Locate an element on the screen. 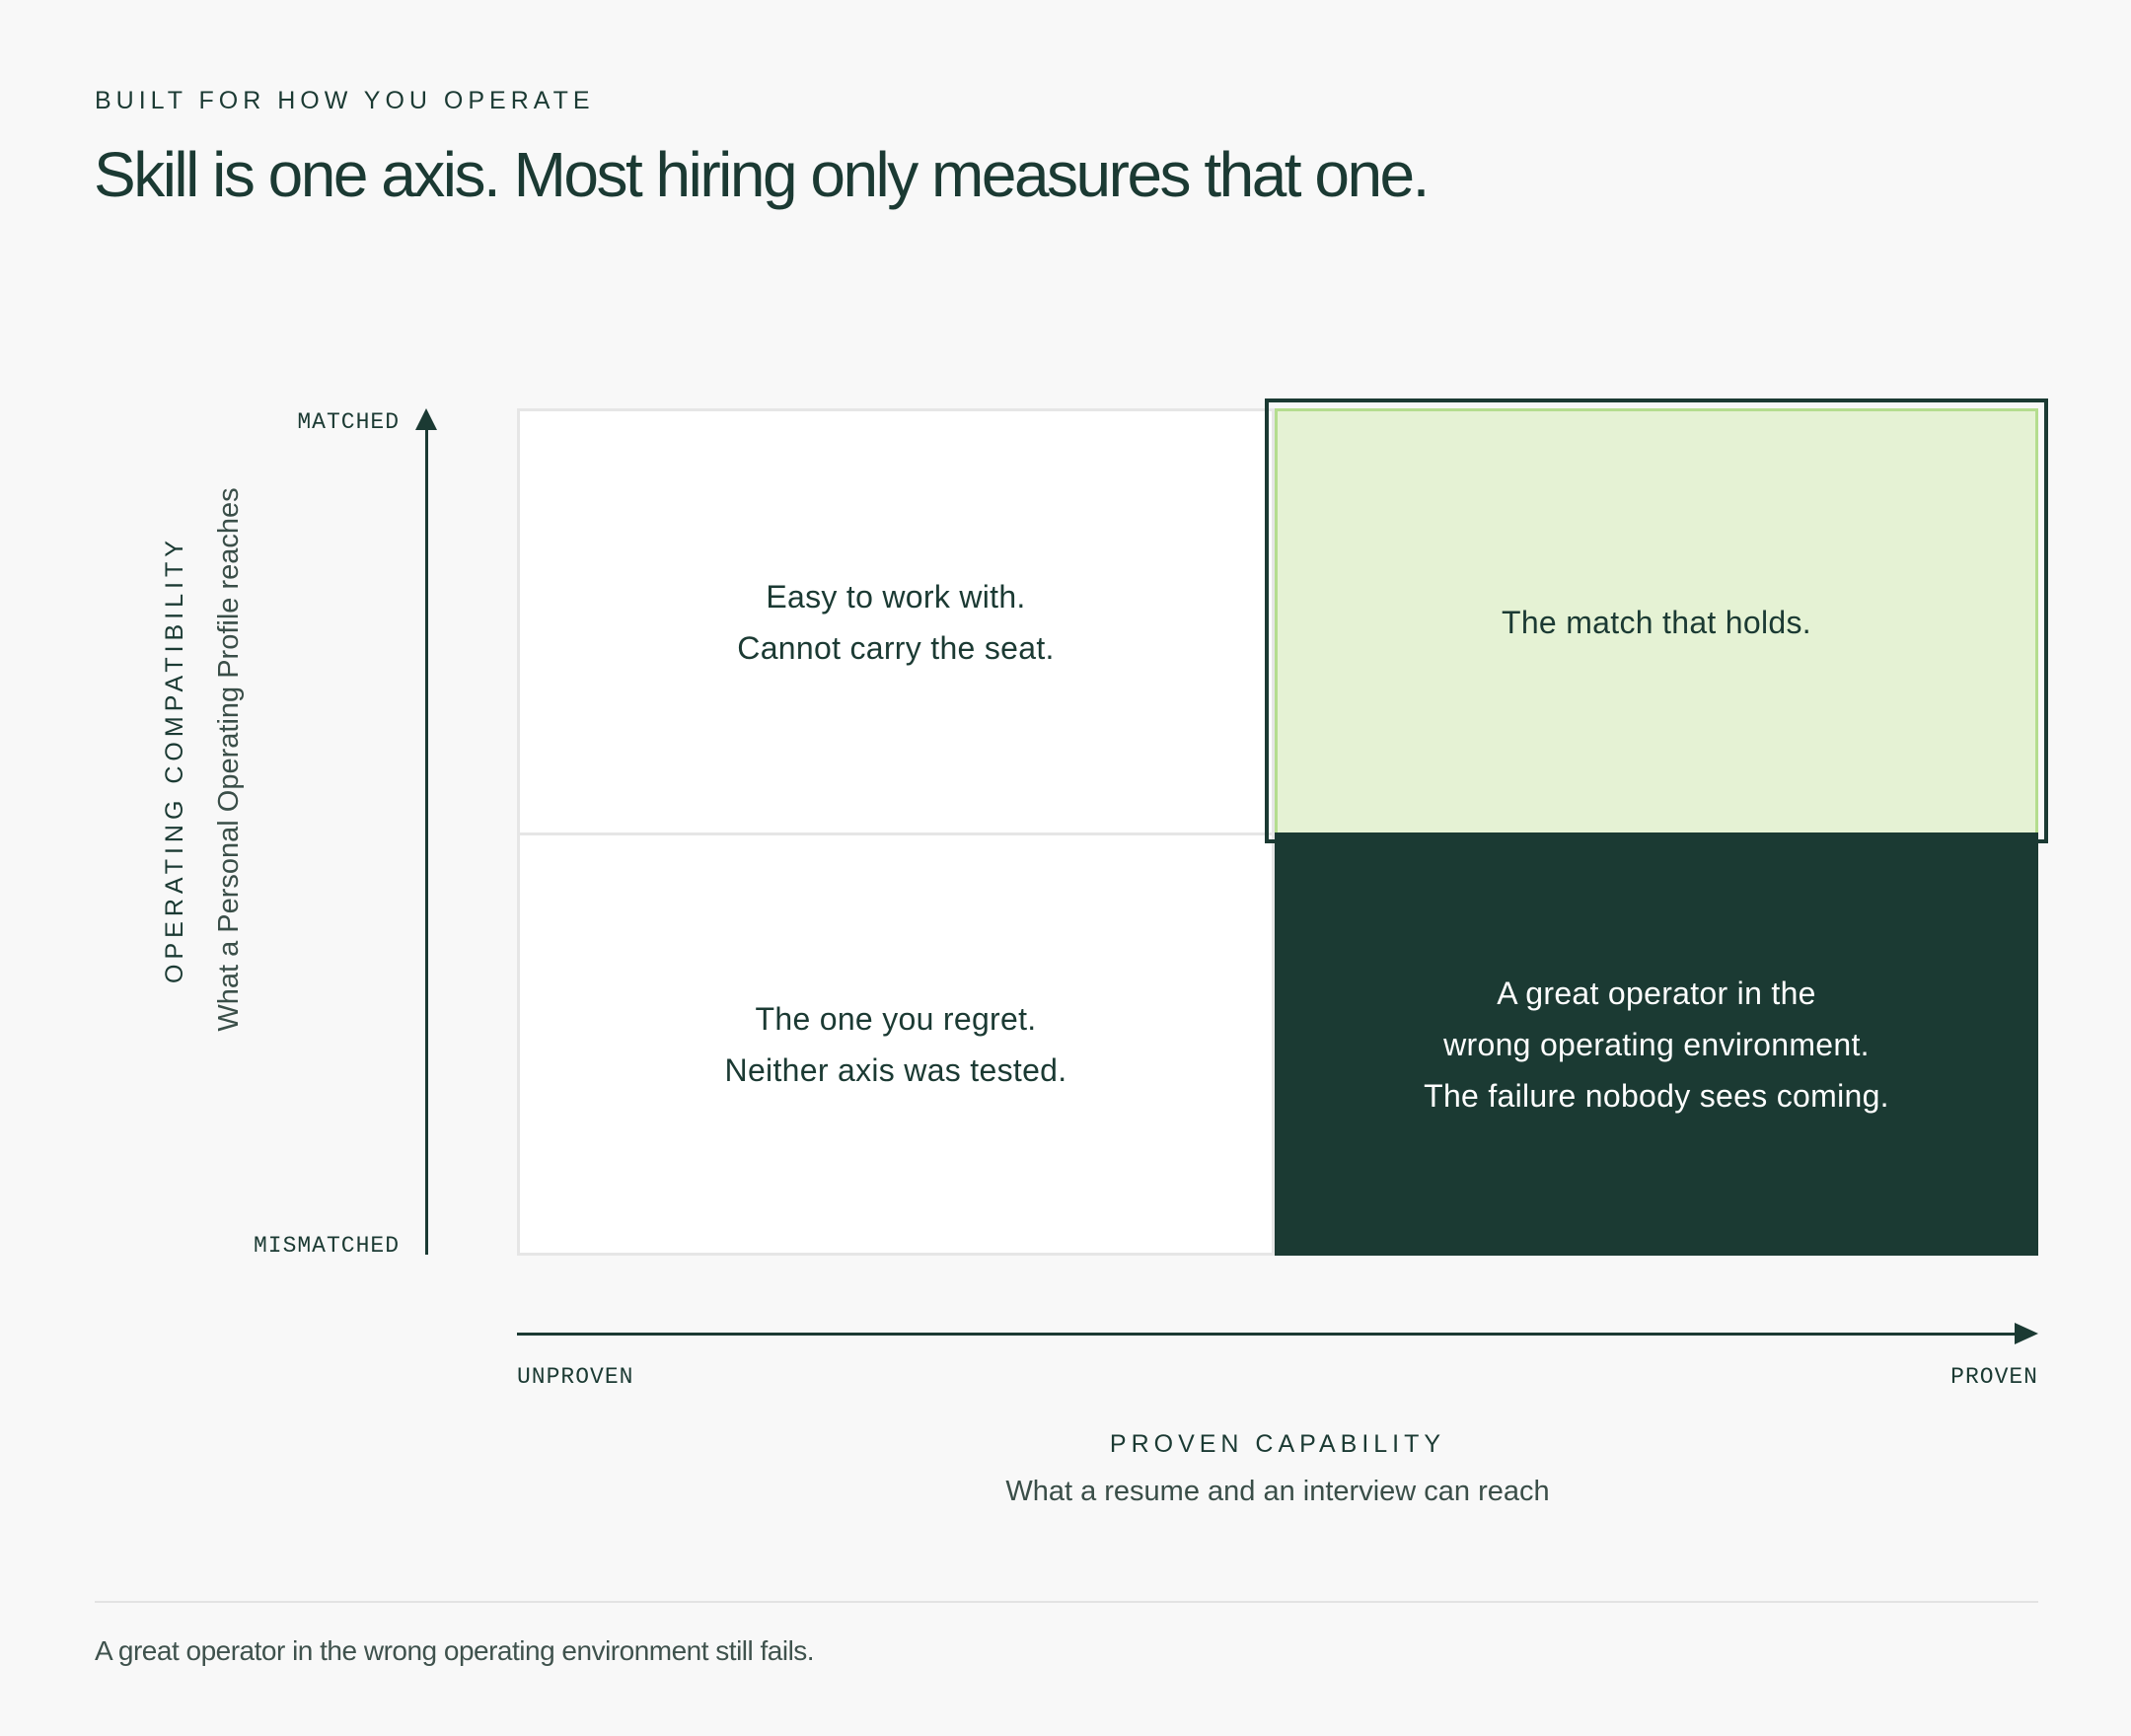 The width and height of the screenshot is (2131, 1736). quadrant-top-right: The match that holds. is located at coordinates (1656, 620).